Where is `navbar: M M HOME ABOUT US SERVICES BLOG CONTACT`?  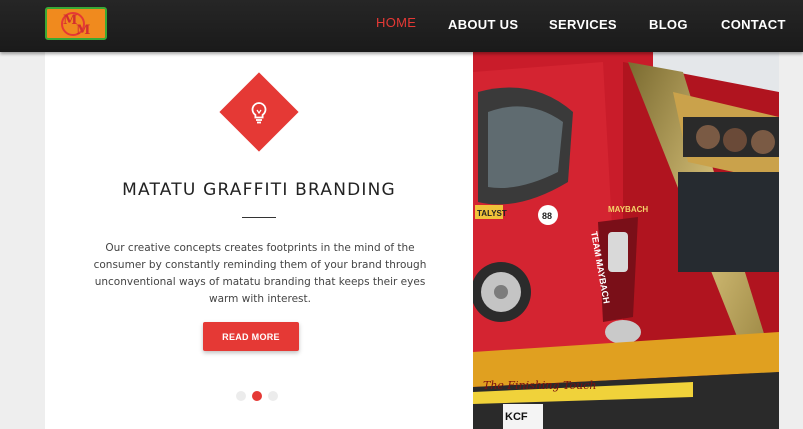 navbar: M M HOME ABOUT US SERVICES BLOG CONTACT is located at coordinates (401, 26).